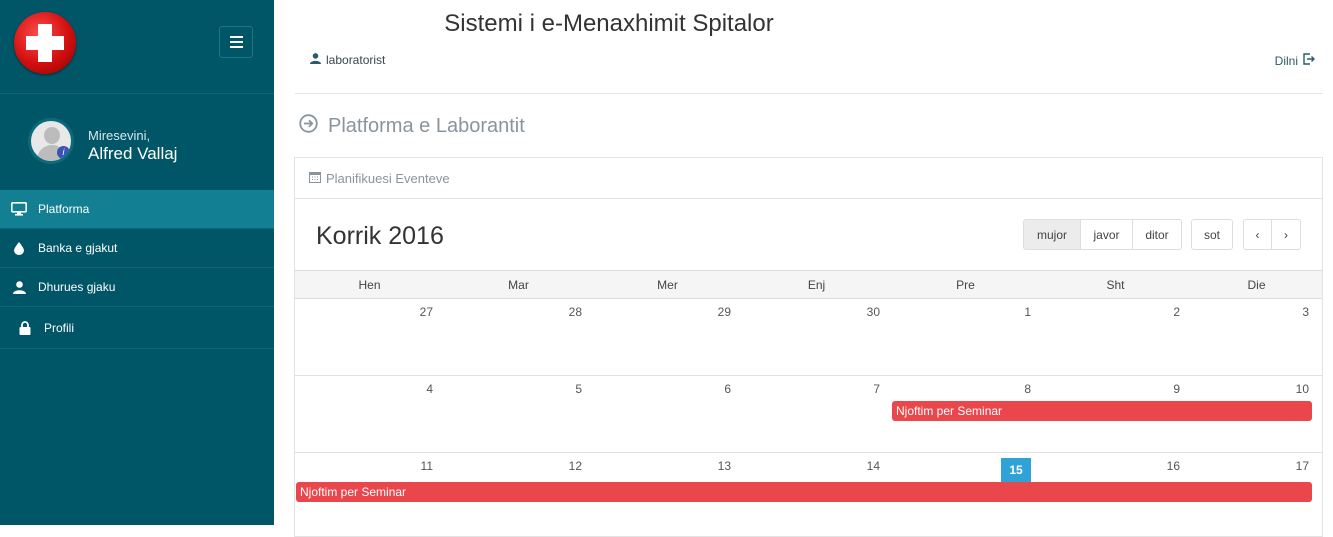  I want to click on day-number: 10, so click(1250, 389).